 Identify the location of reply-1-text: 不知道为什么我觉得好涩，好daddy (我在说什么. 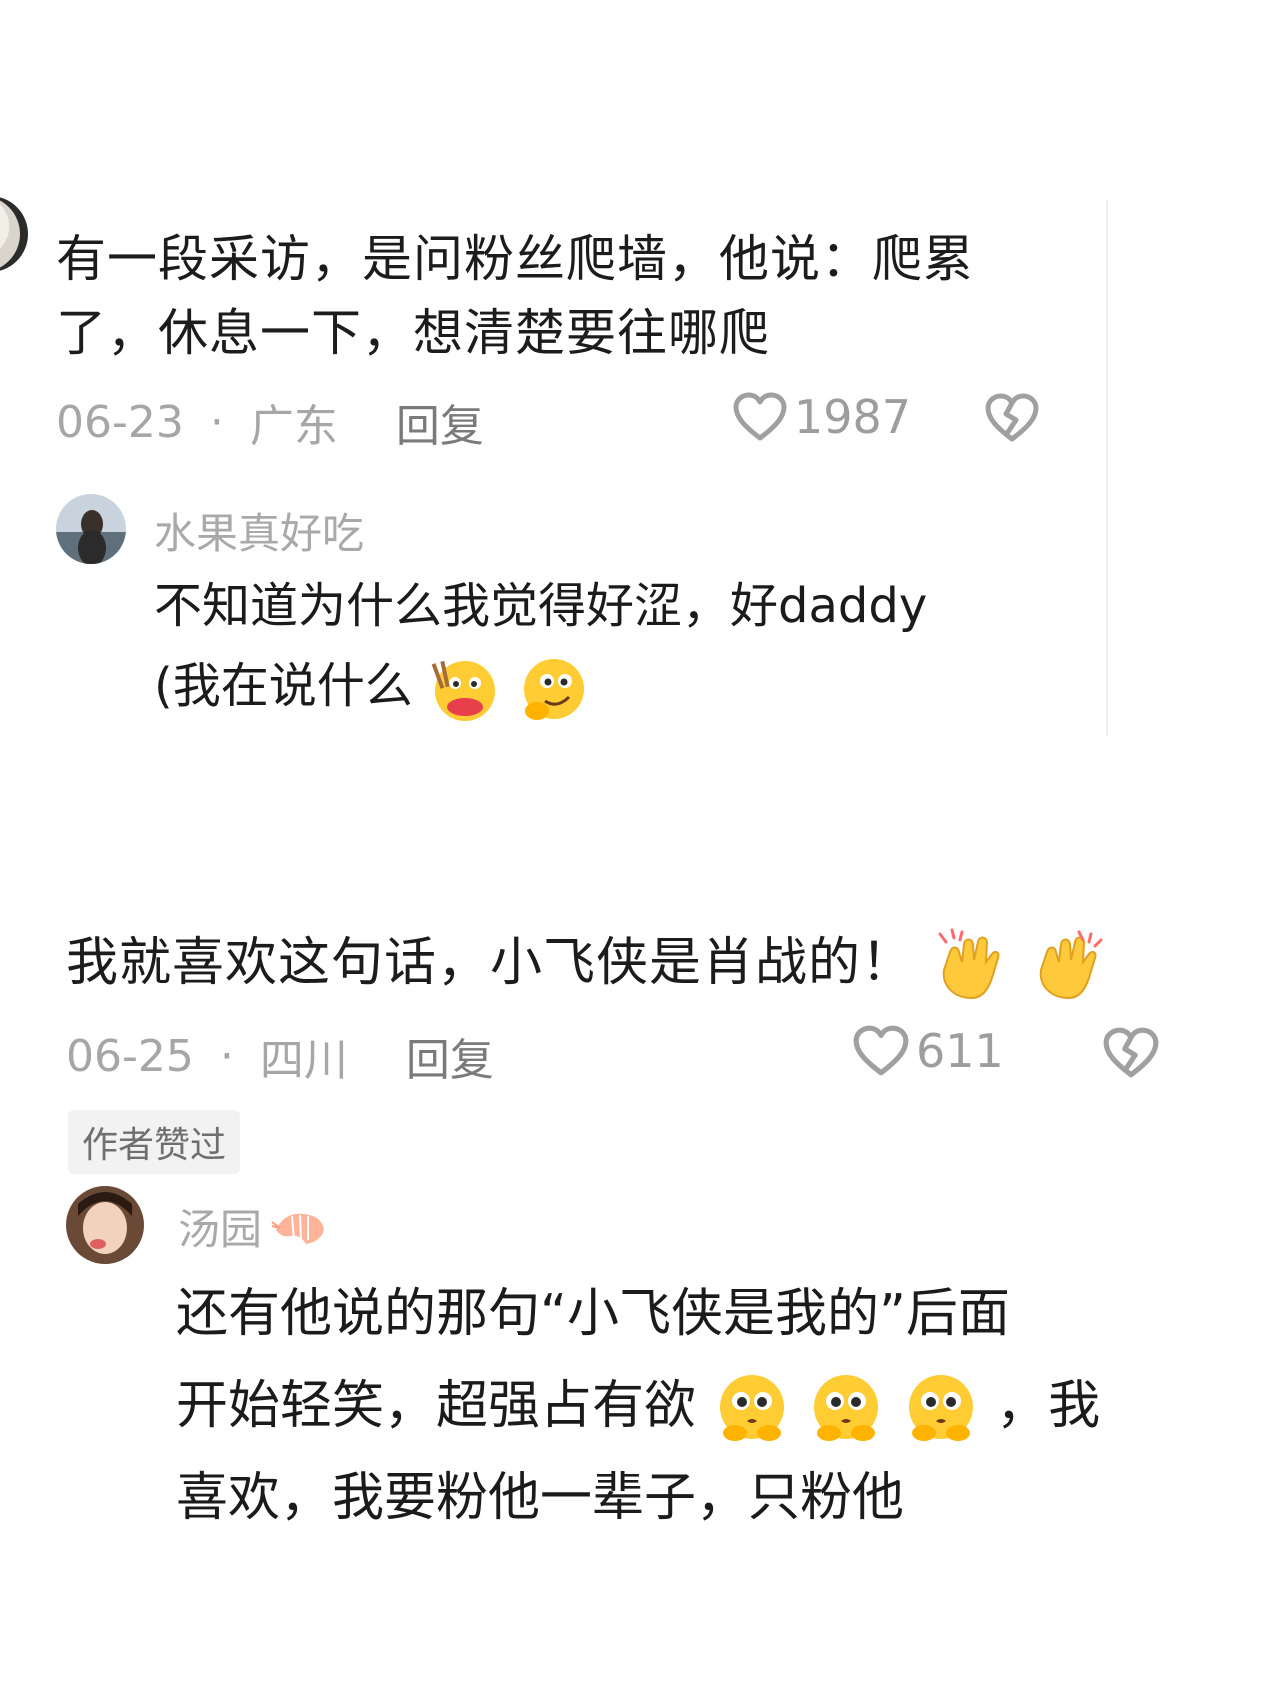
(604, 646).